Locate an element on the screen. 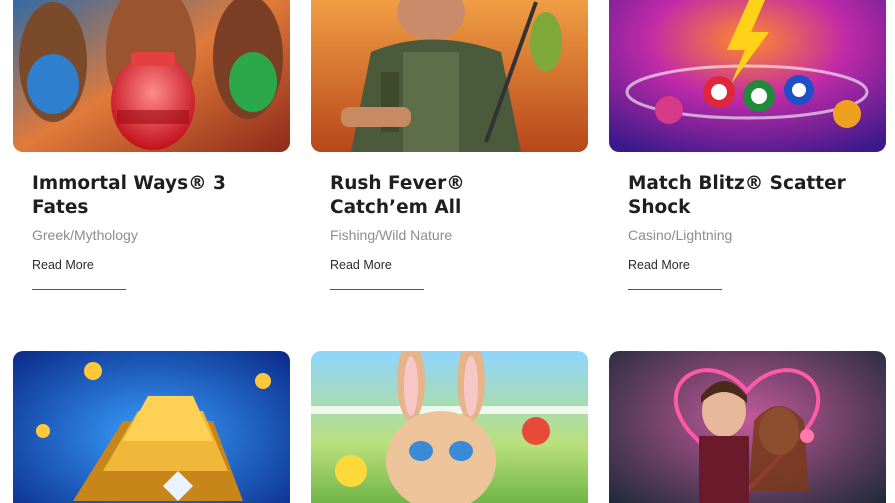 Image resolution: width=895 pixels, height=503 pixels. game-title: Match Blitz® Scatter Shock is located at coordinates (737, 195).